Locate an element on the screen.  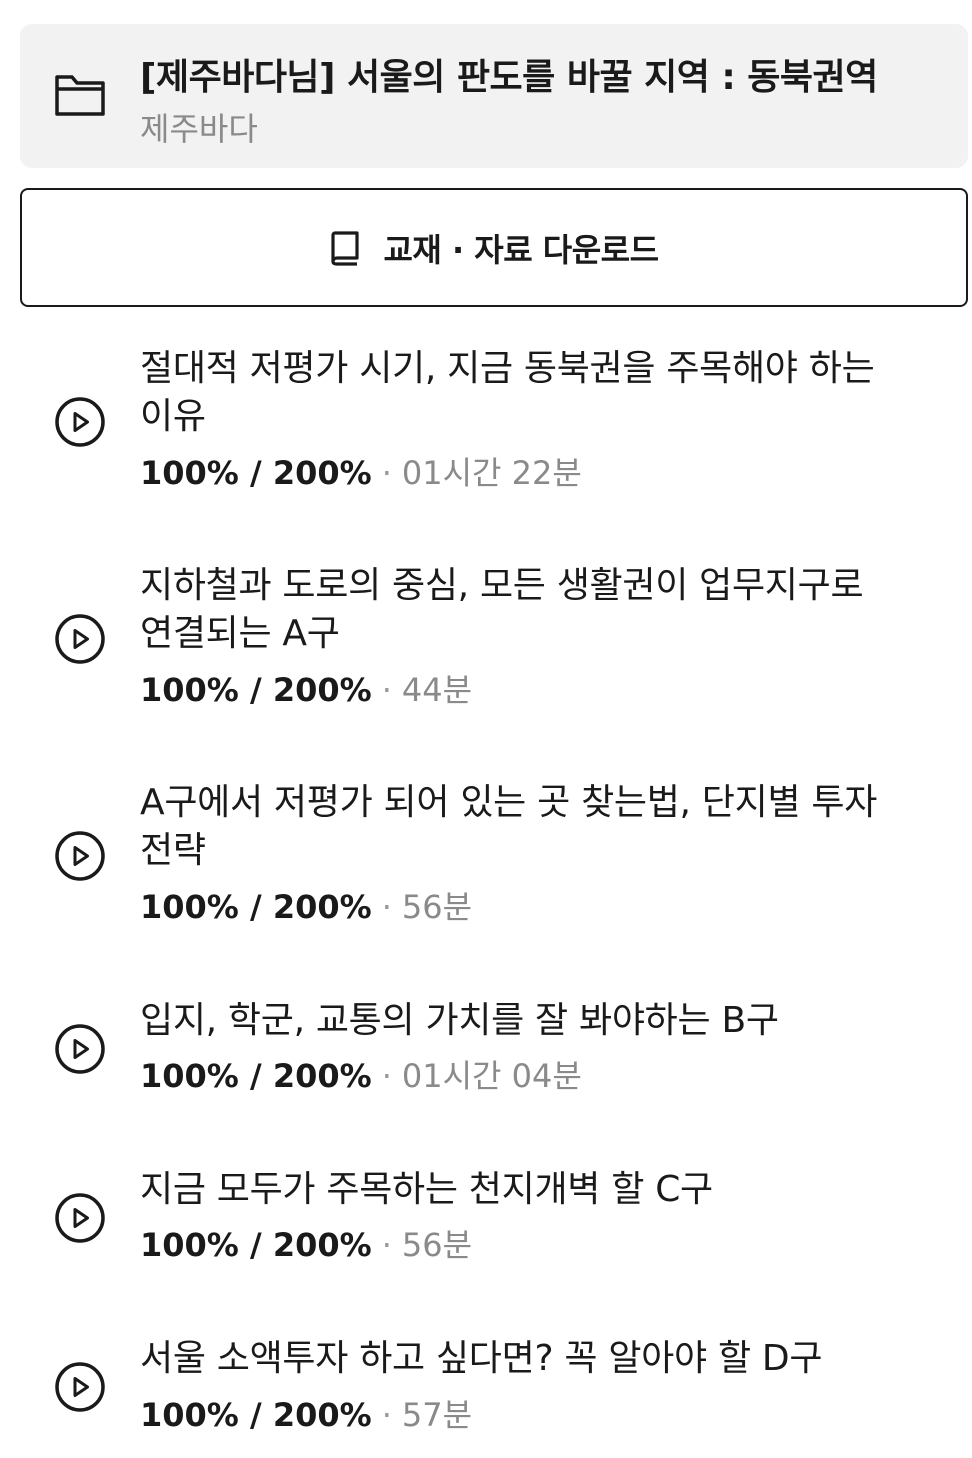
course-header: [제주바다님] 서울의 판도를 바꿀 지역 : 동북권역 제주바다 is located at coordinates (494, 96).